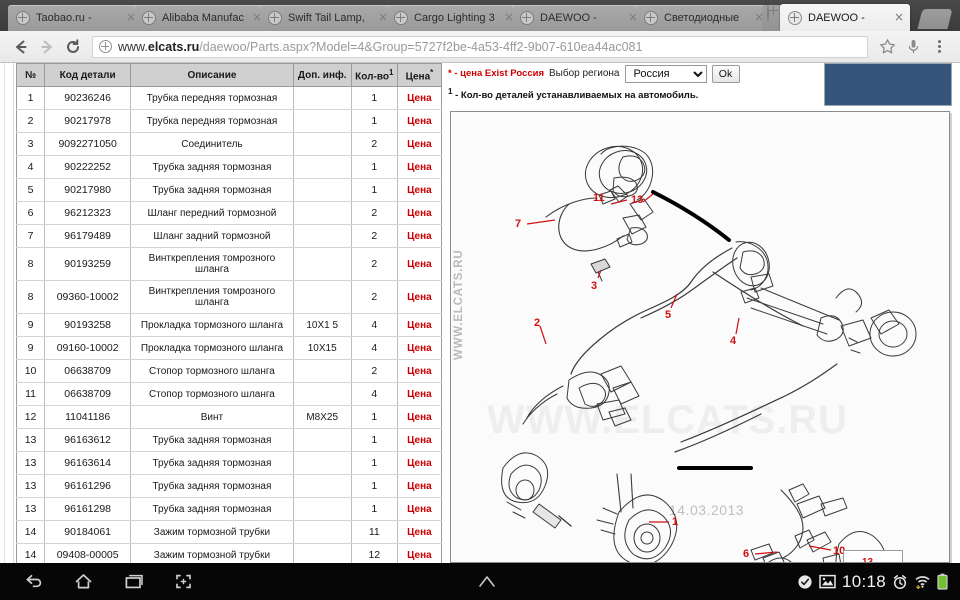  I want to click on voice-search-button, so click(913, 47).